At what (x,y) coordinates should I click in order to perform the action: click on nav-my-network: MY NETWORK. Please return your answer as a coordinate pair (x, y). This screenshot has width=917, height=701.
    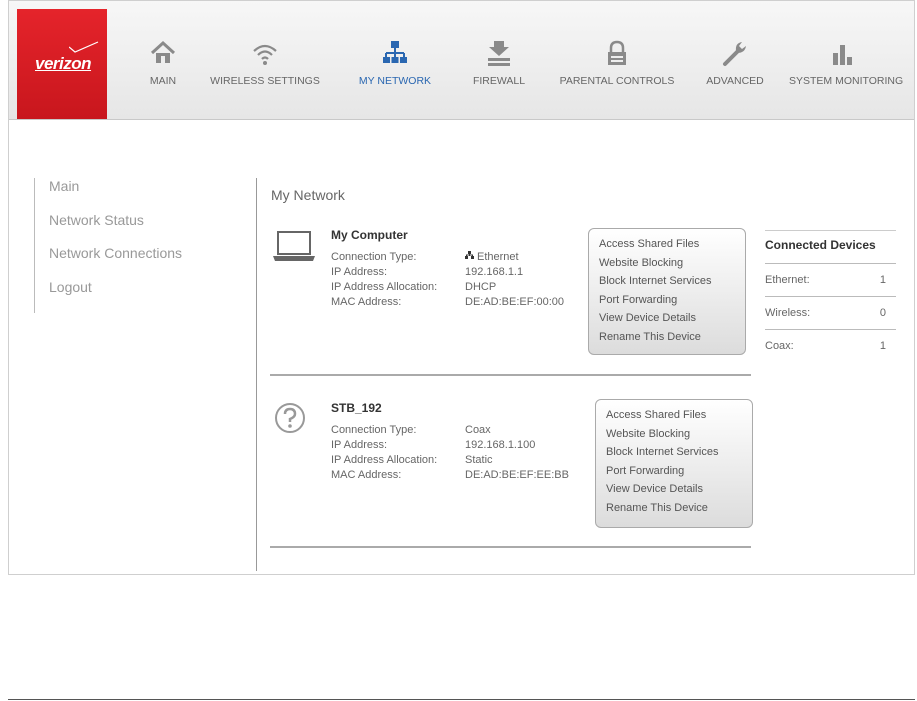
    Looking at the image, I should click on (395, 63).